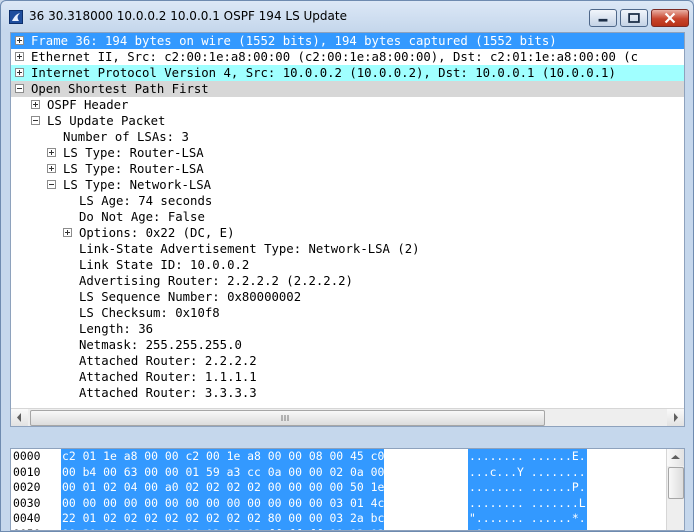  Describe the element at coordinates (27, 502) in the screenshot. I see `hex-offset: 0030` at that location.